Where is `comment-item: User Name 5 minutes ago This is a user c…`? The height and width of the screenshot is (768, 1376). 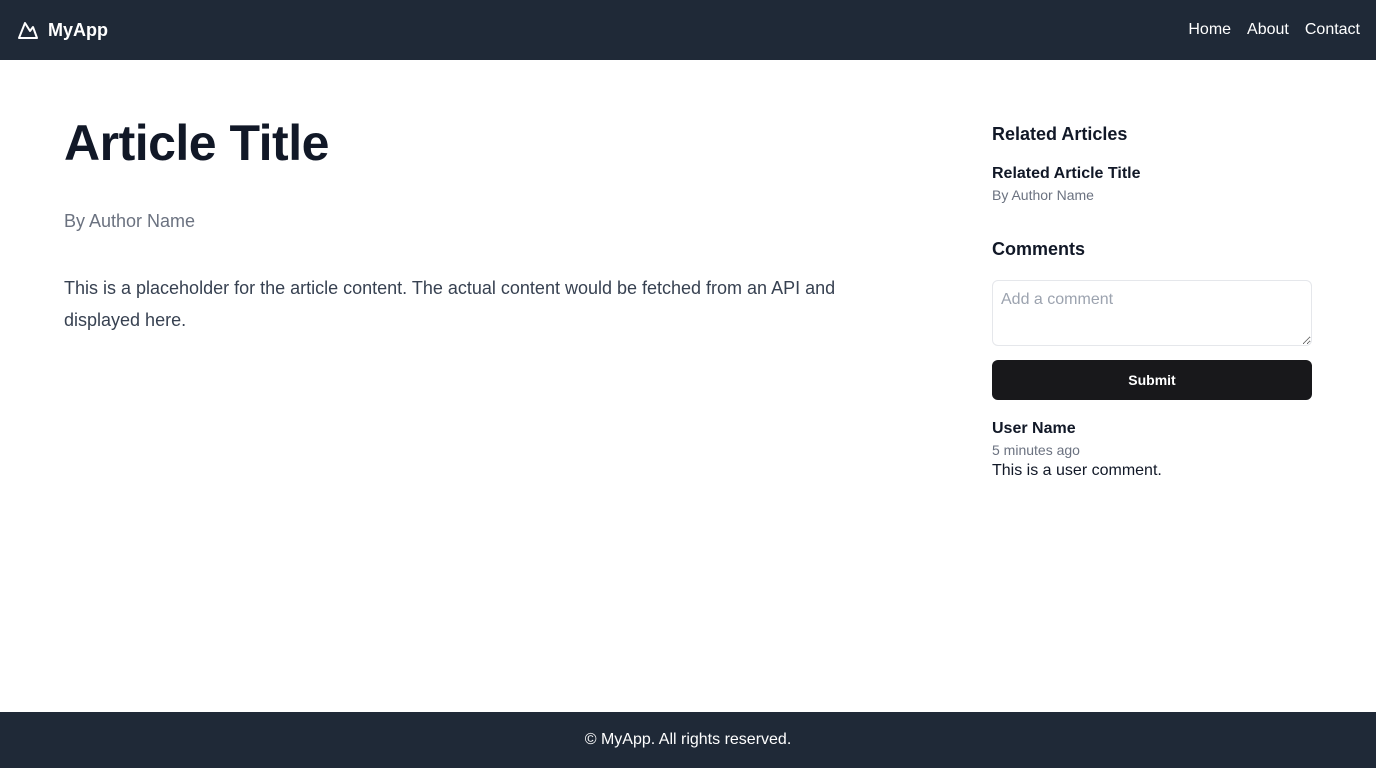
comment-item: User Name 5 minutes ago This is a user c… is located at coordinates (1152, 450).